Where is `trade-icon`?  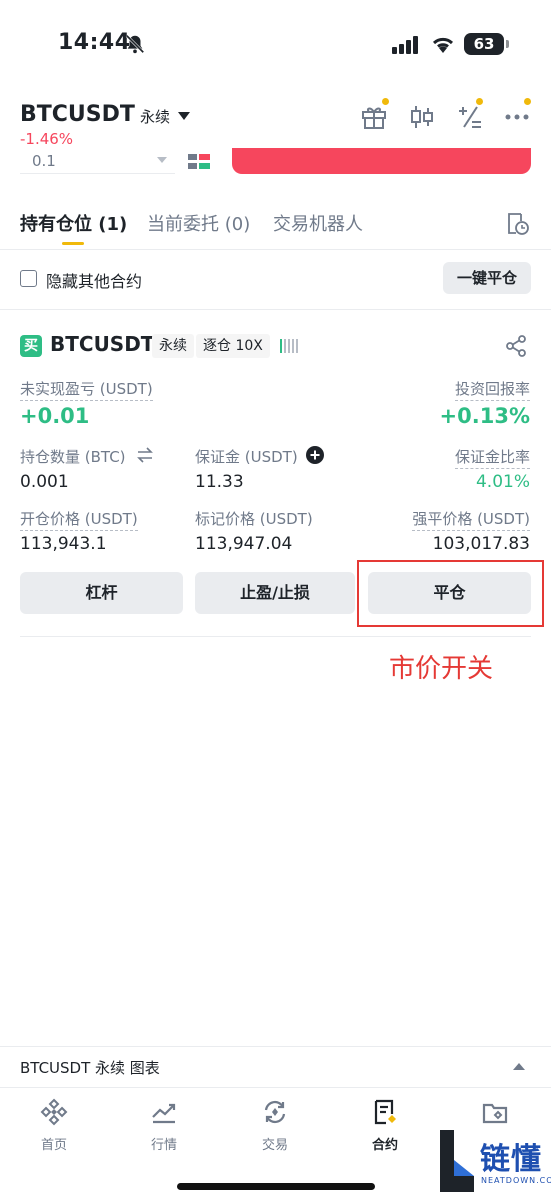
trade-icon is located at coordinates (275, 1112).